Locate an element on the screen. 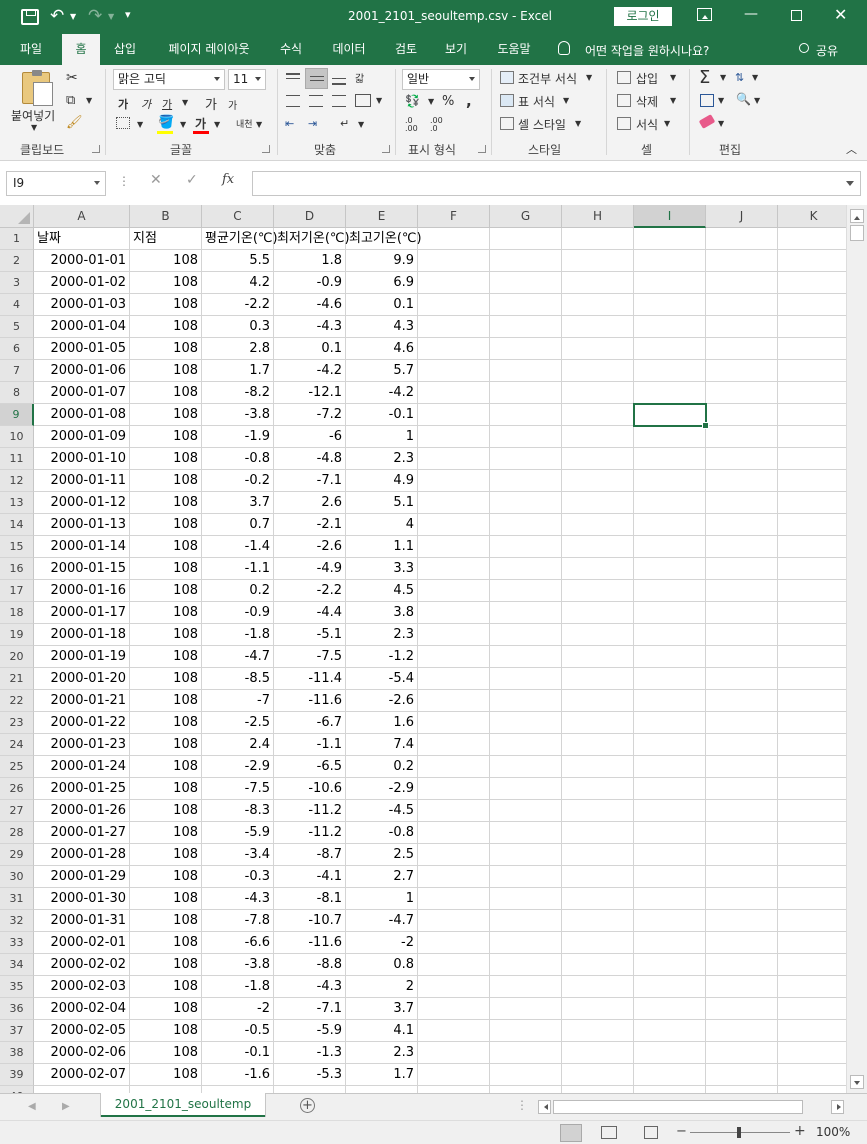  cell-a2: 2000-01-01 is located at coordinates (82, 261).